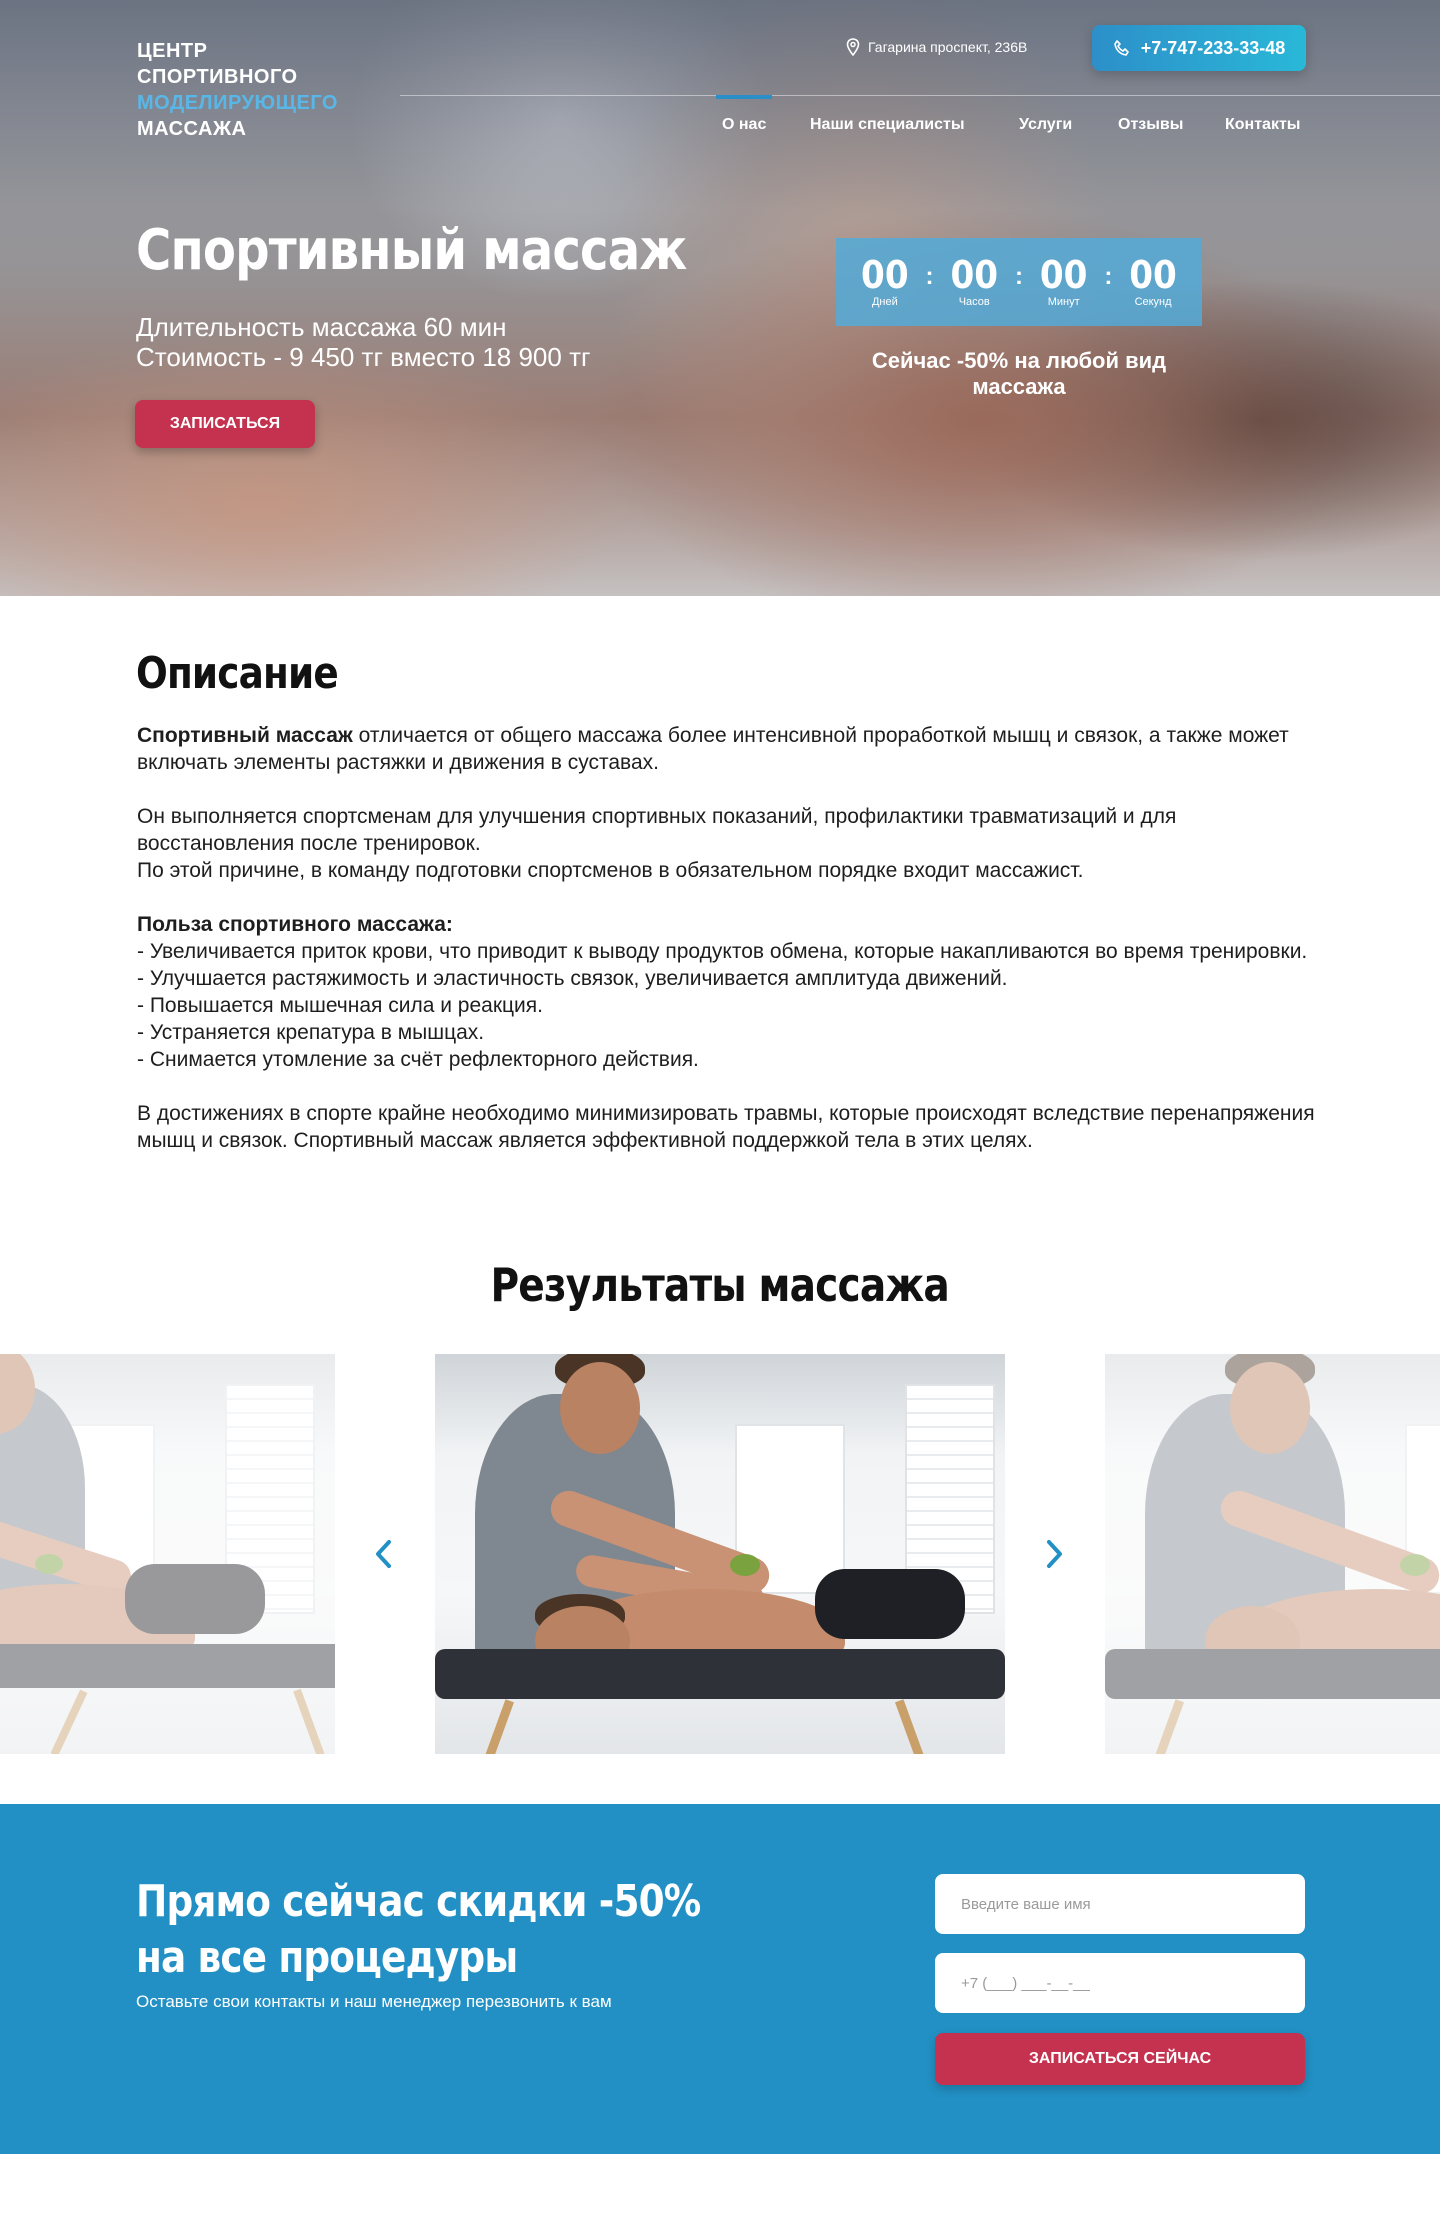 Image resolution: width=1440 pixels, height=2228 pixels. Describe the element at coordinates (237, 673) in the screenshot. I see `description-title: Описание` at that location.